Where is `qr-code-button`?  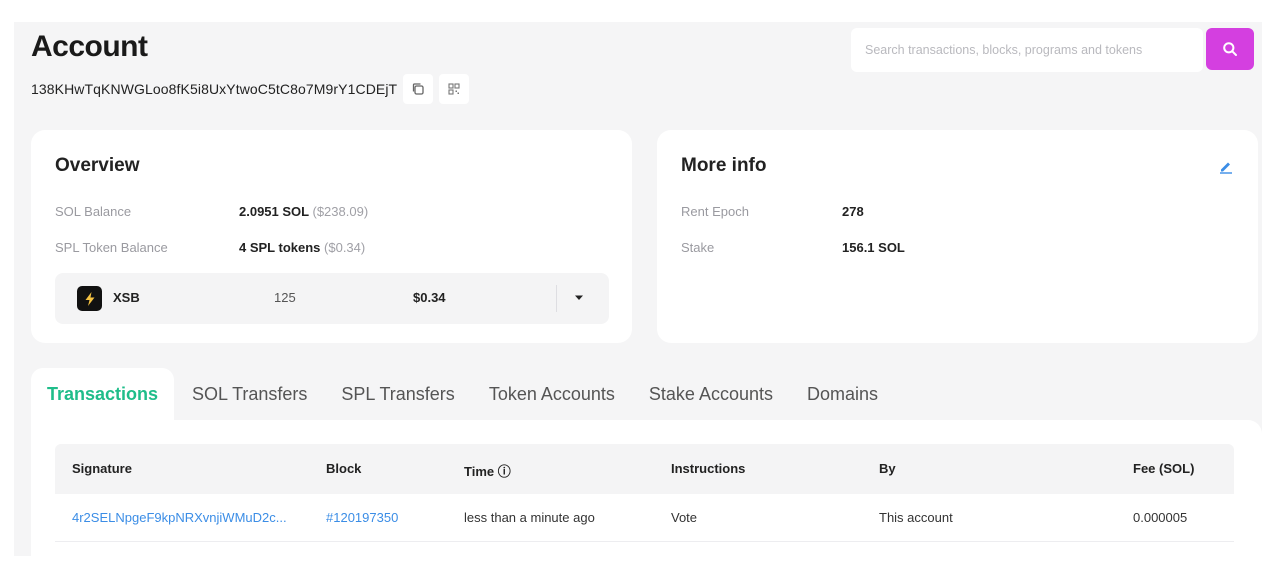 qr-code-button is located at coordinates (454, 89).